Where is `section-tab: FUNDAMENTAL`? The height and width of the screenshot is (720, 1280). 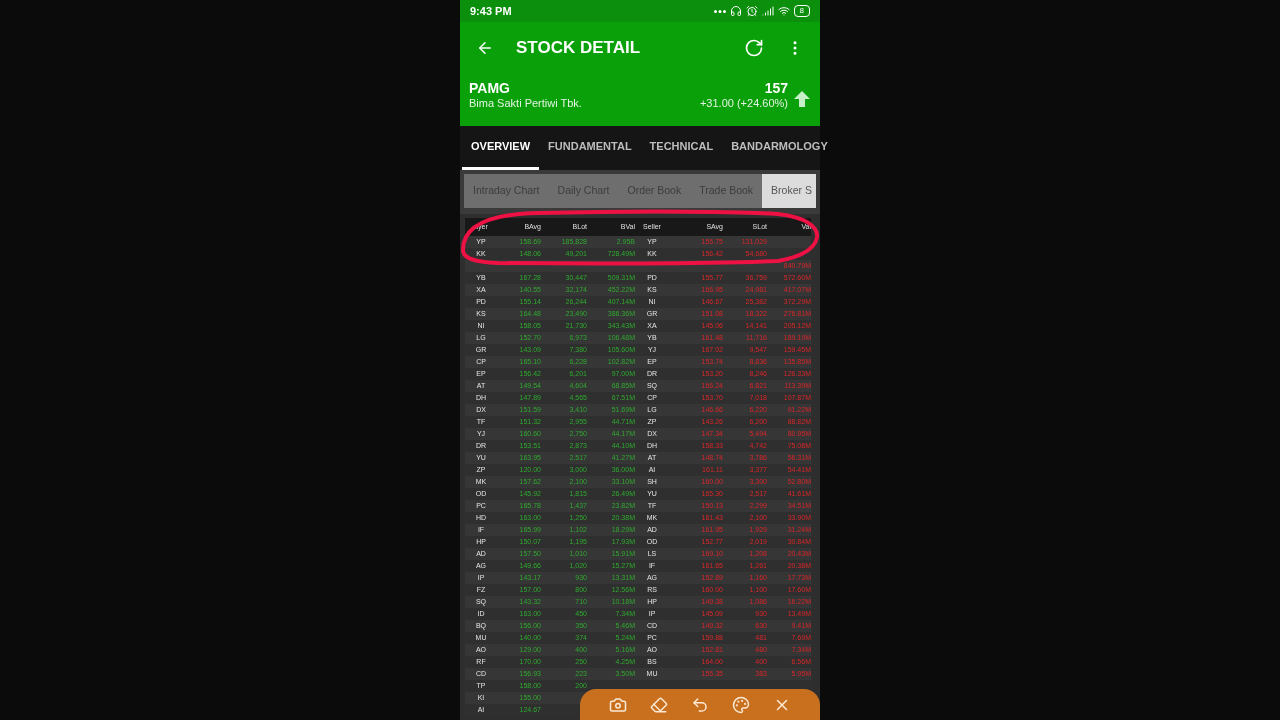 section-tab: FUNDAMENTAL is located at coordinates (590, 148).